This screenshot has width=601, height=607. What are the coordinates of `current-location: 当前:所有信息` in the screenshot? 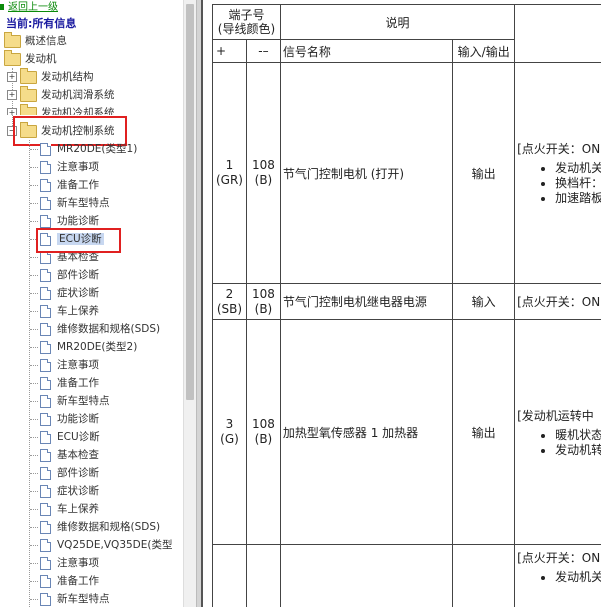 It's located at (41, 23).